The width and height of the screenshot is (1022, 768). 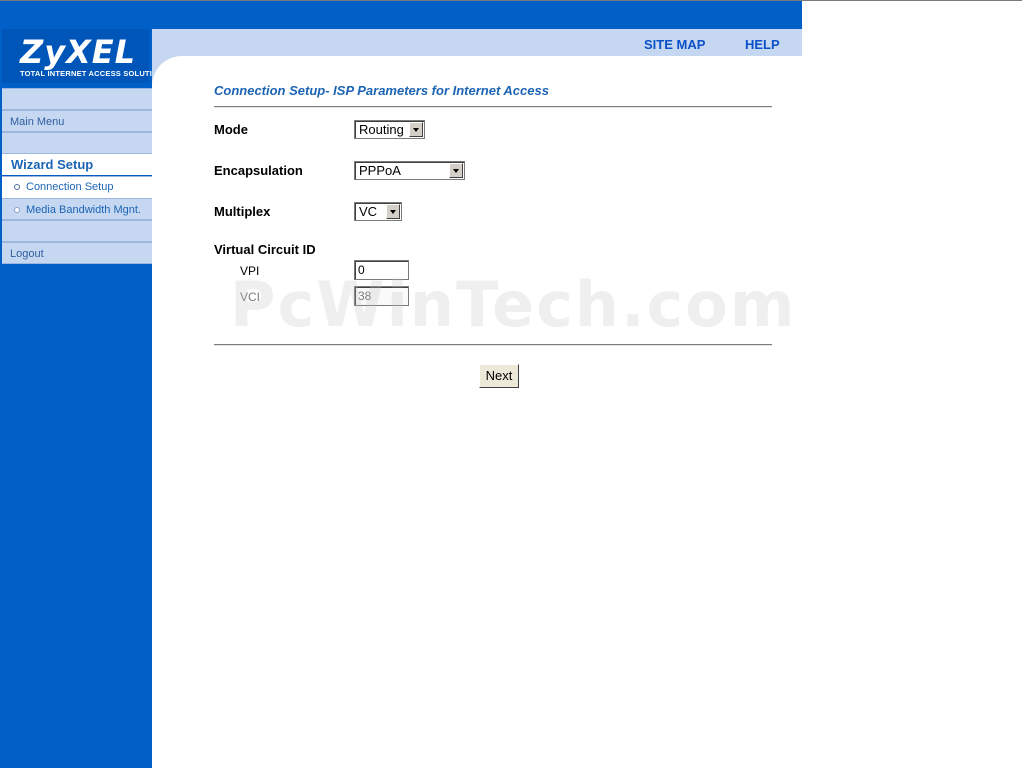 I want to click on encapsulation-select: PPPoA, so click(x=409, y=170).